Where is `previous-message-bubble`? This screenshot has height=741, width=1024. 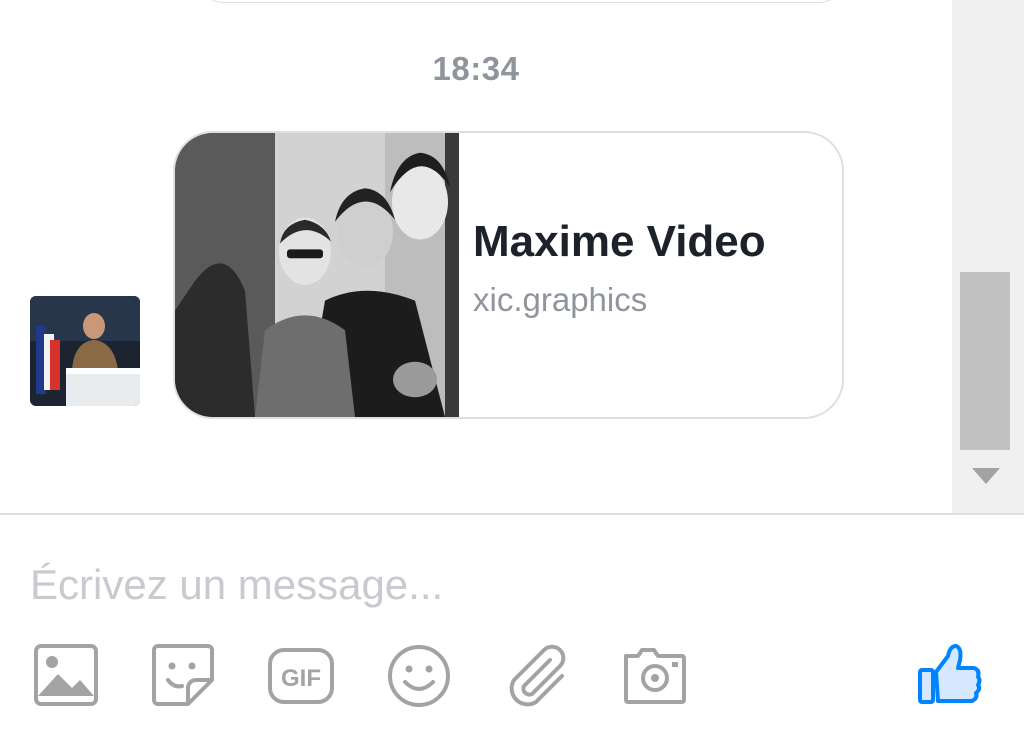
previous-message-bubble is located at coordinates (521, 1).